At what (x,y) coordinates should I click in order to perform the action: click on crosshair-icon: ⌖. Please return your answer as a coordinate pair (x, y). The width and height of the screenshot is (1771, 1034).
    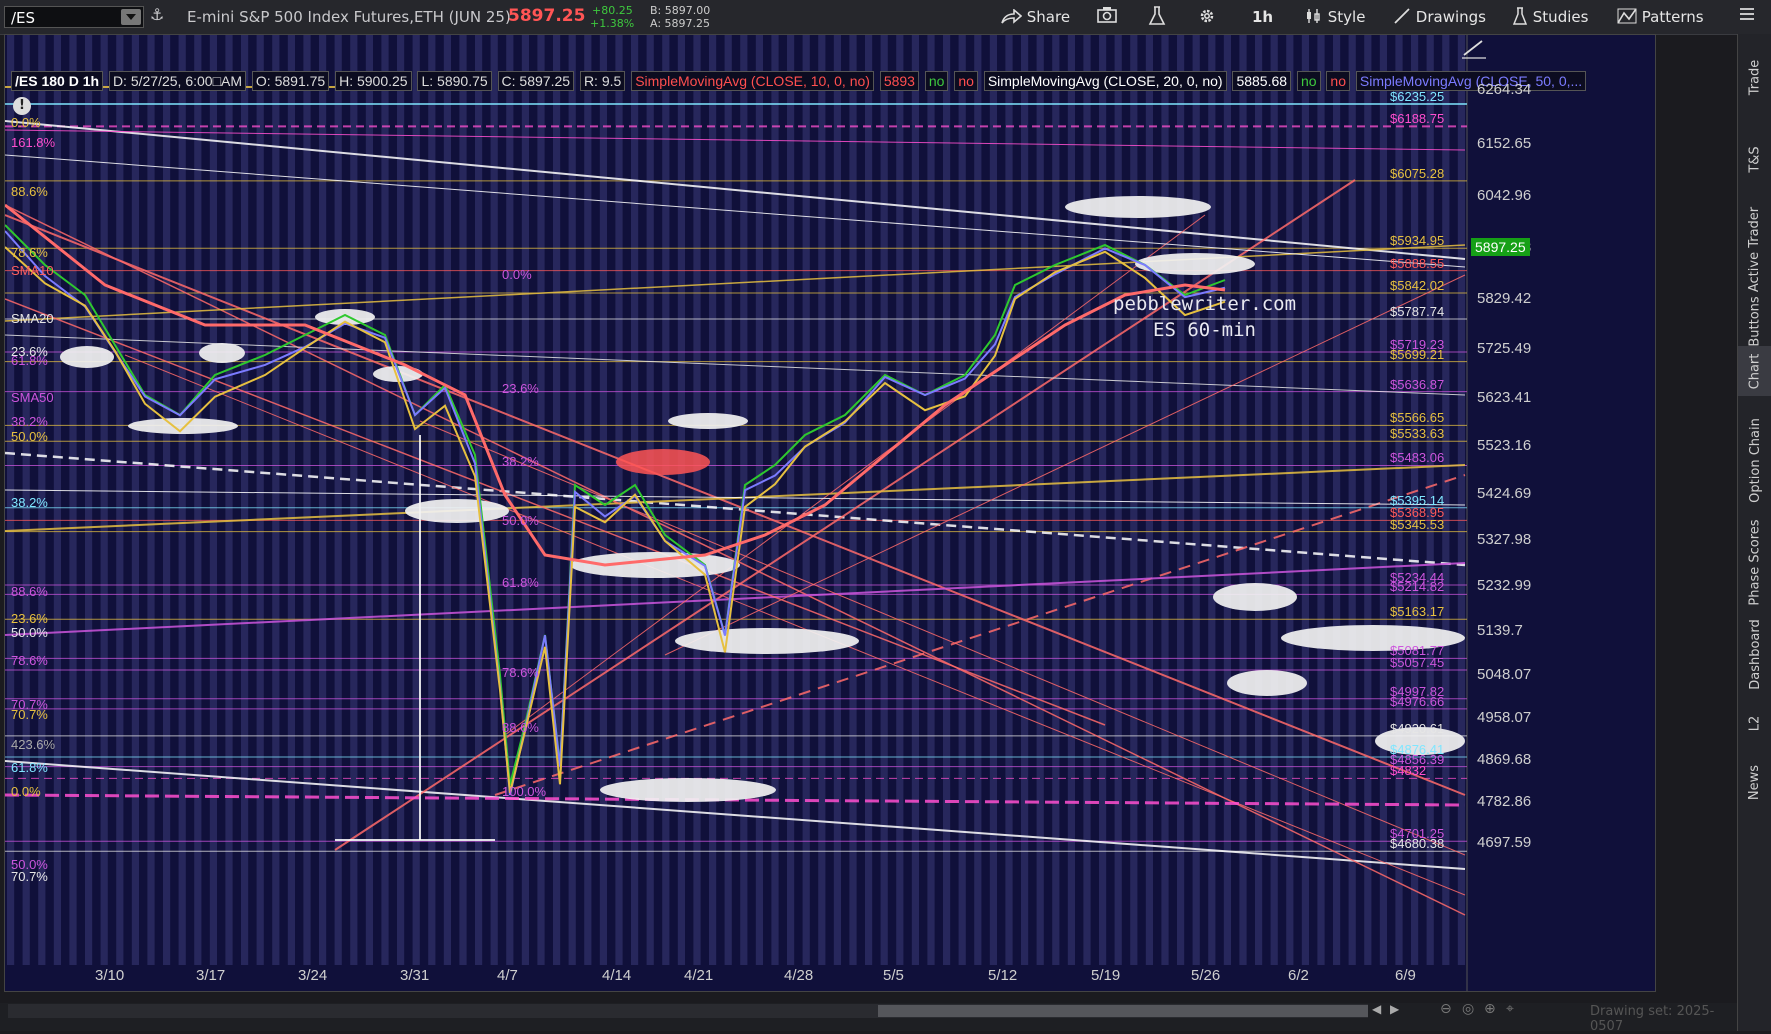
    Looking at the image, I should click on (1510, 1009).